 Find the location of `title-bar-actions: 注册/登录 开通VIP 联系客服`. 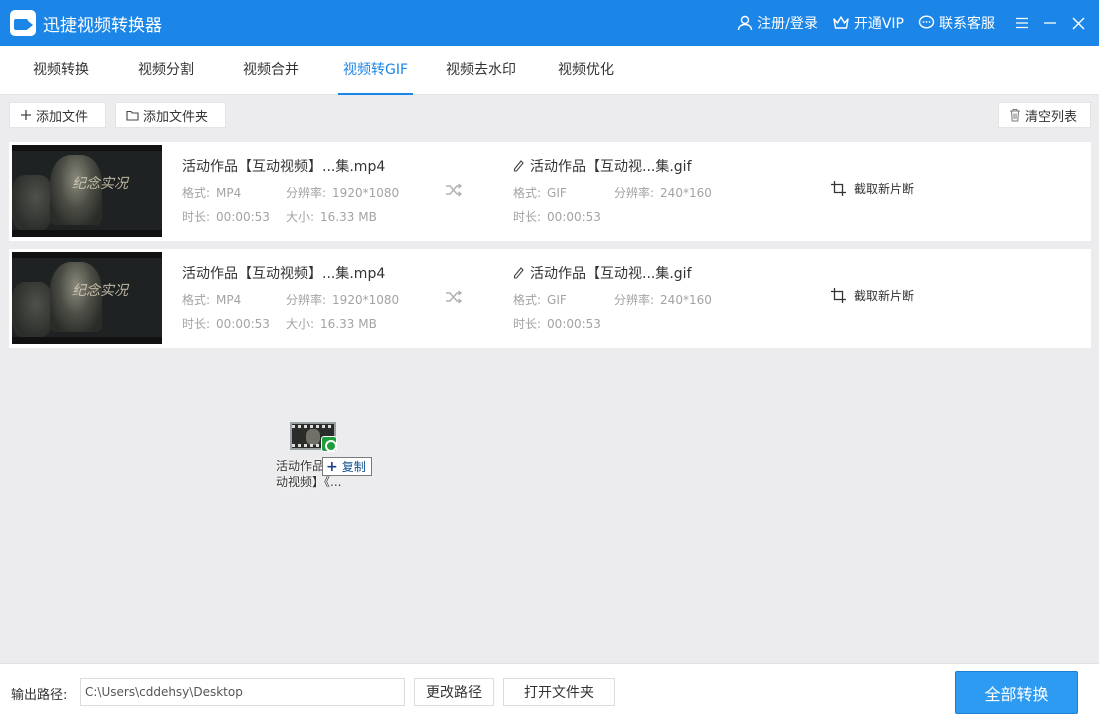

title-bar-actions: 注册/登录 开通VIP 联系客服 is located at coordinates (918, 23).